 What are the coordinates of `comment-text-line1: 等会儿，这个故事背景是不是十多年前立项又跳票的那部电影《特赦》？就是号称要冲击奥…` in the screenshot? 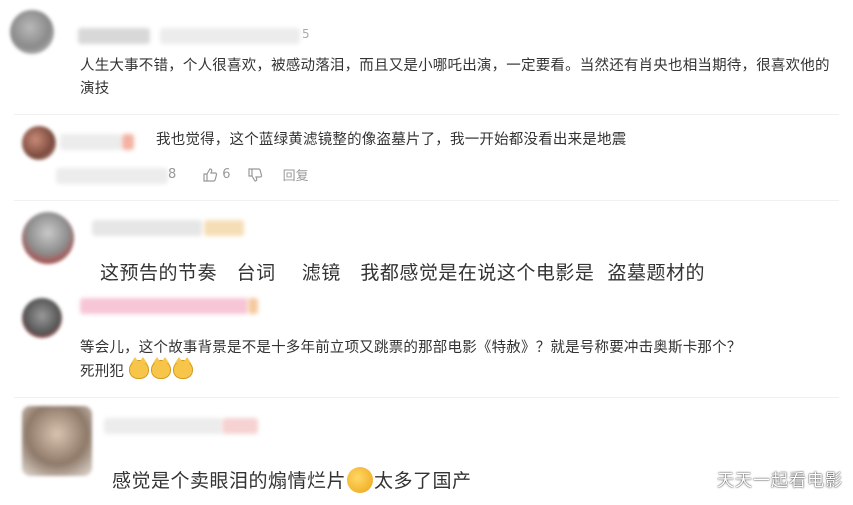 It's located at (411, 348).